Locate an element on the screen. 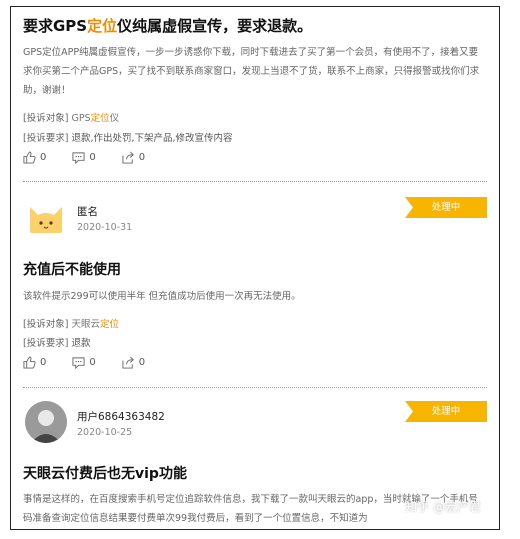 The width and height of the screenshot is (520, 539). post-title: 天眼云付费后也无vip功能 is located at coordinates (105, 473).